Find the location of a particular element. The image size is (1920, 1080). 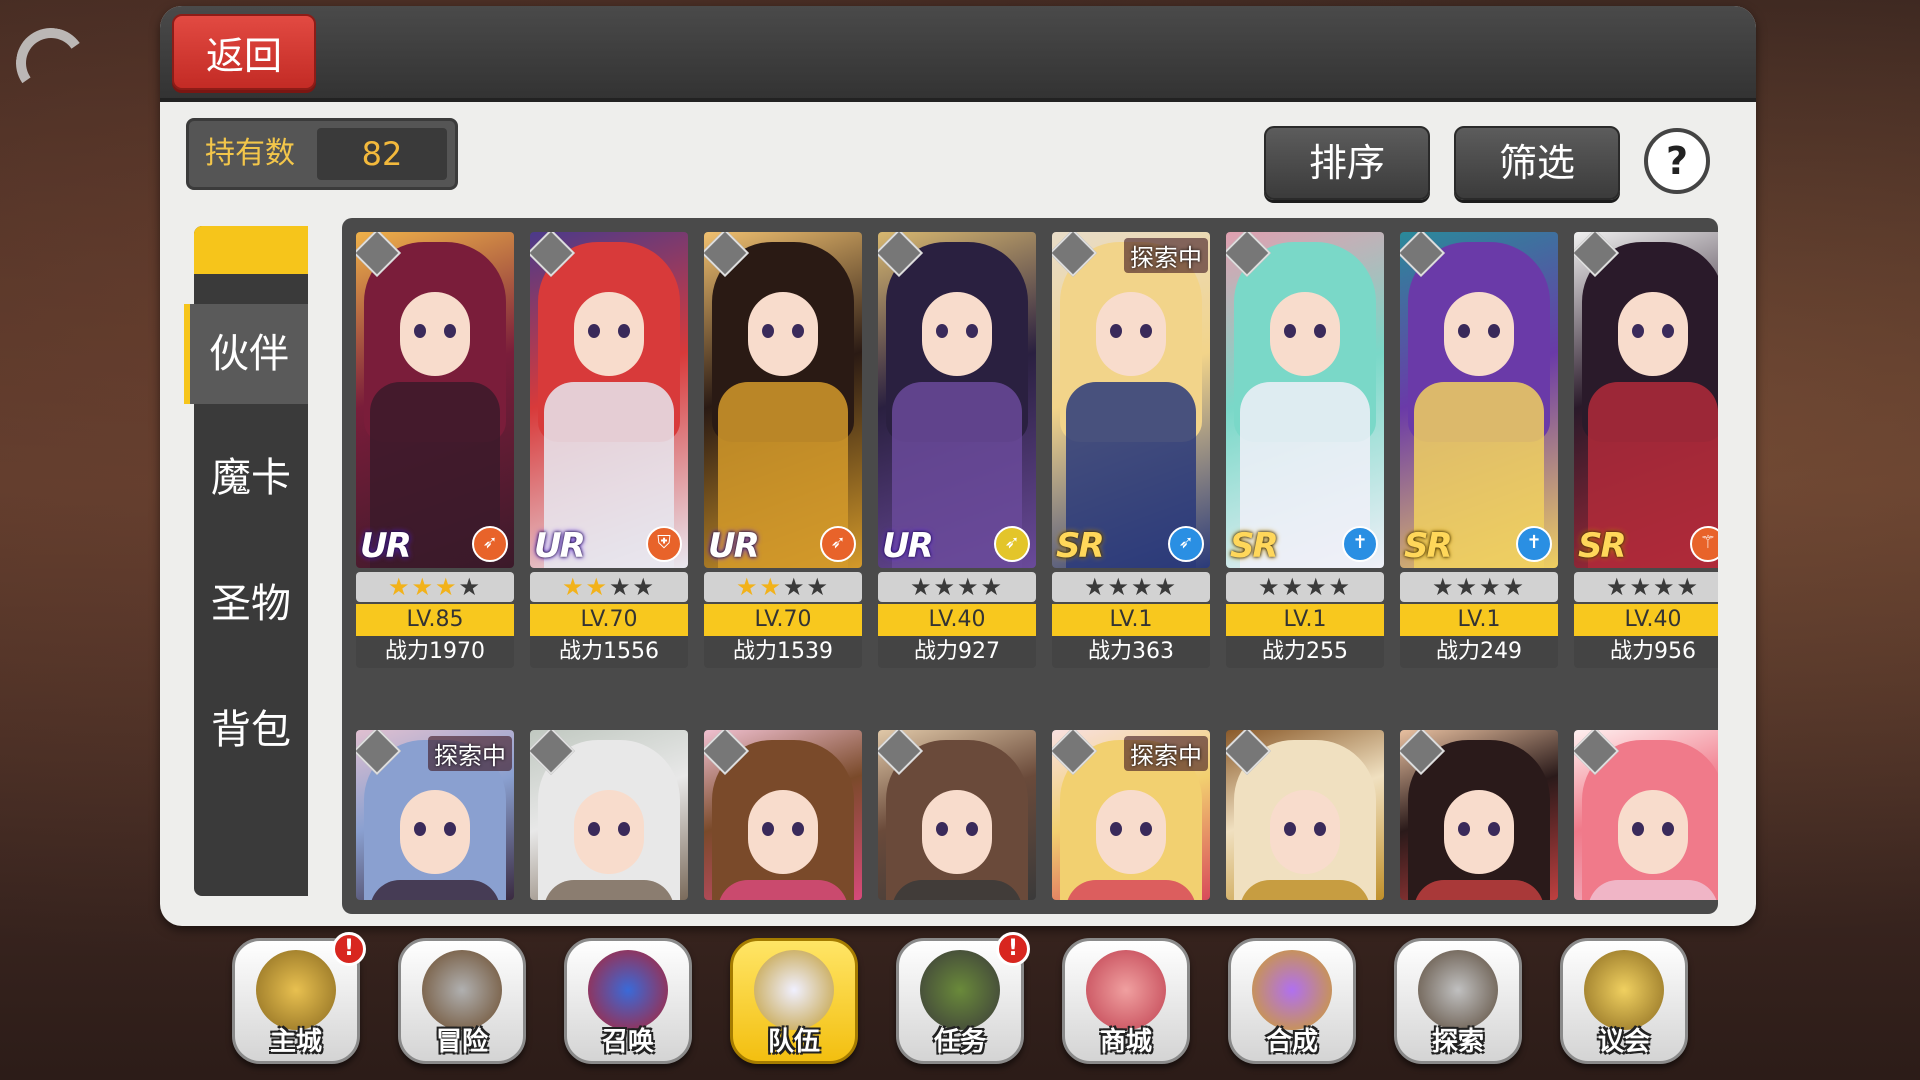

shield-icon: ⛨ is located at coordinates (664, 544).